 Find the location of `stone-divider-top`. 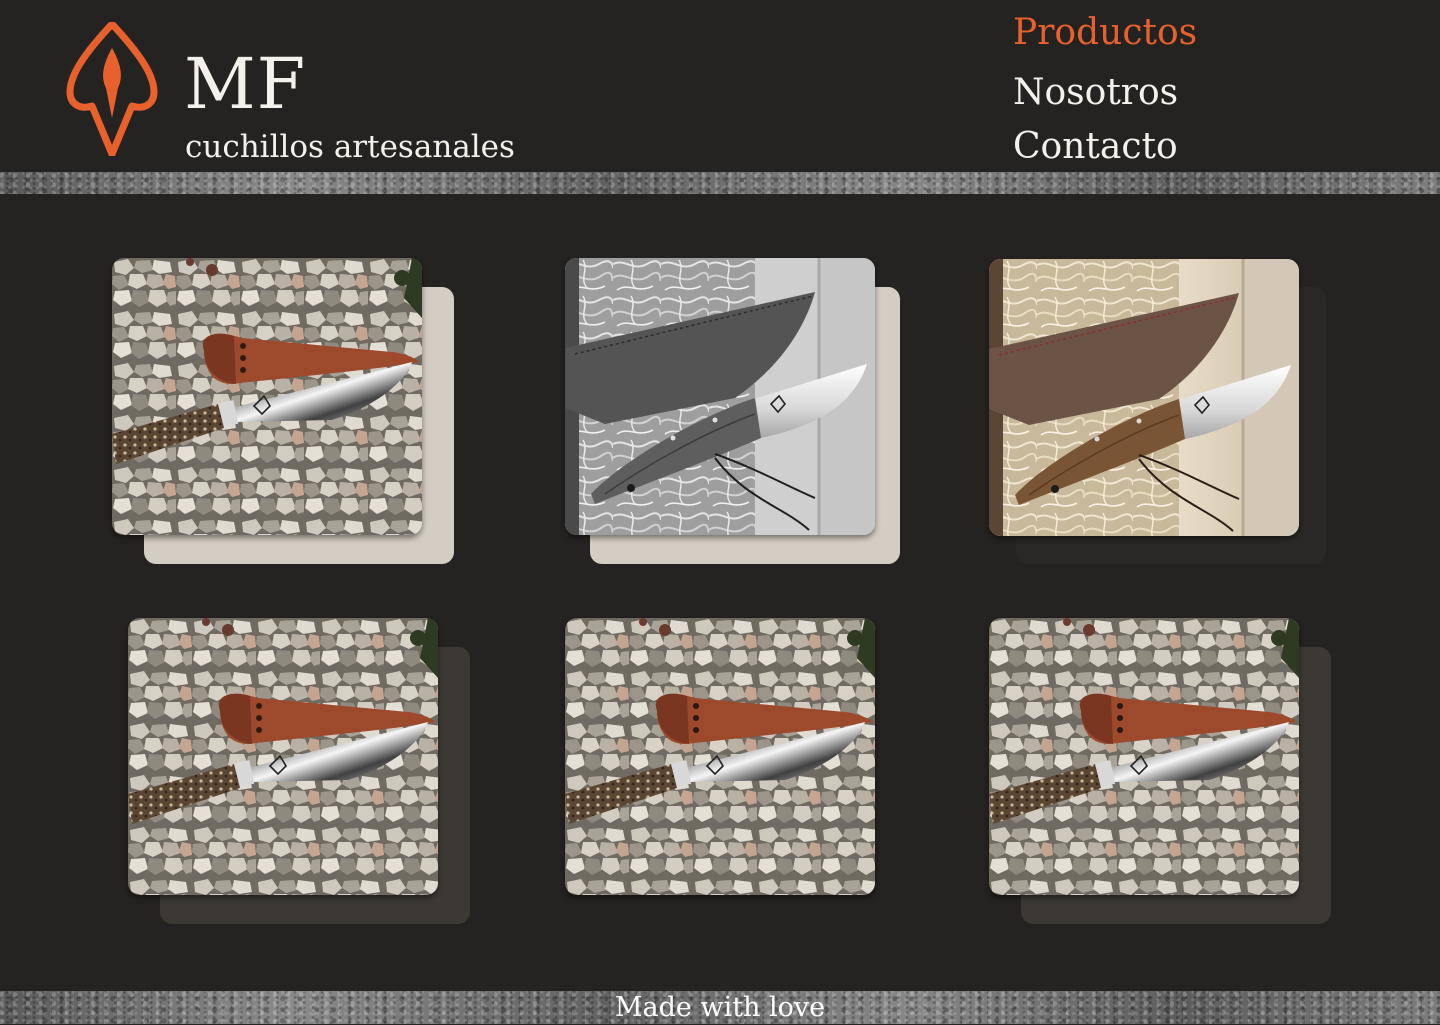

stone-divider-top is located at coordinates (720, 183).